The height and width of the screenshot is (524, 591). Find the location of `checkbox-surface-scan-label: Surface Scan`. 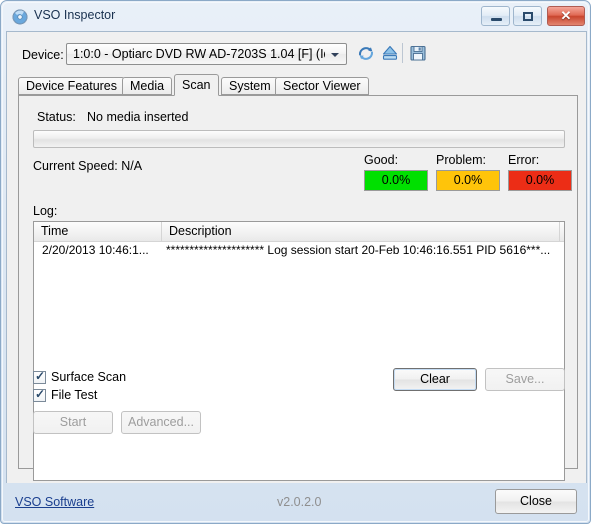

checkbox-surface-scan-label: Surface Scan is located at coordinates (89, 377).